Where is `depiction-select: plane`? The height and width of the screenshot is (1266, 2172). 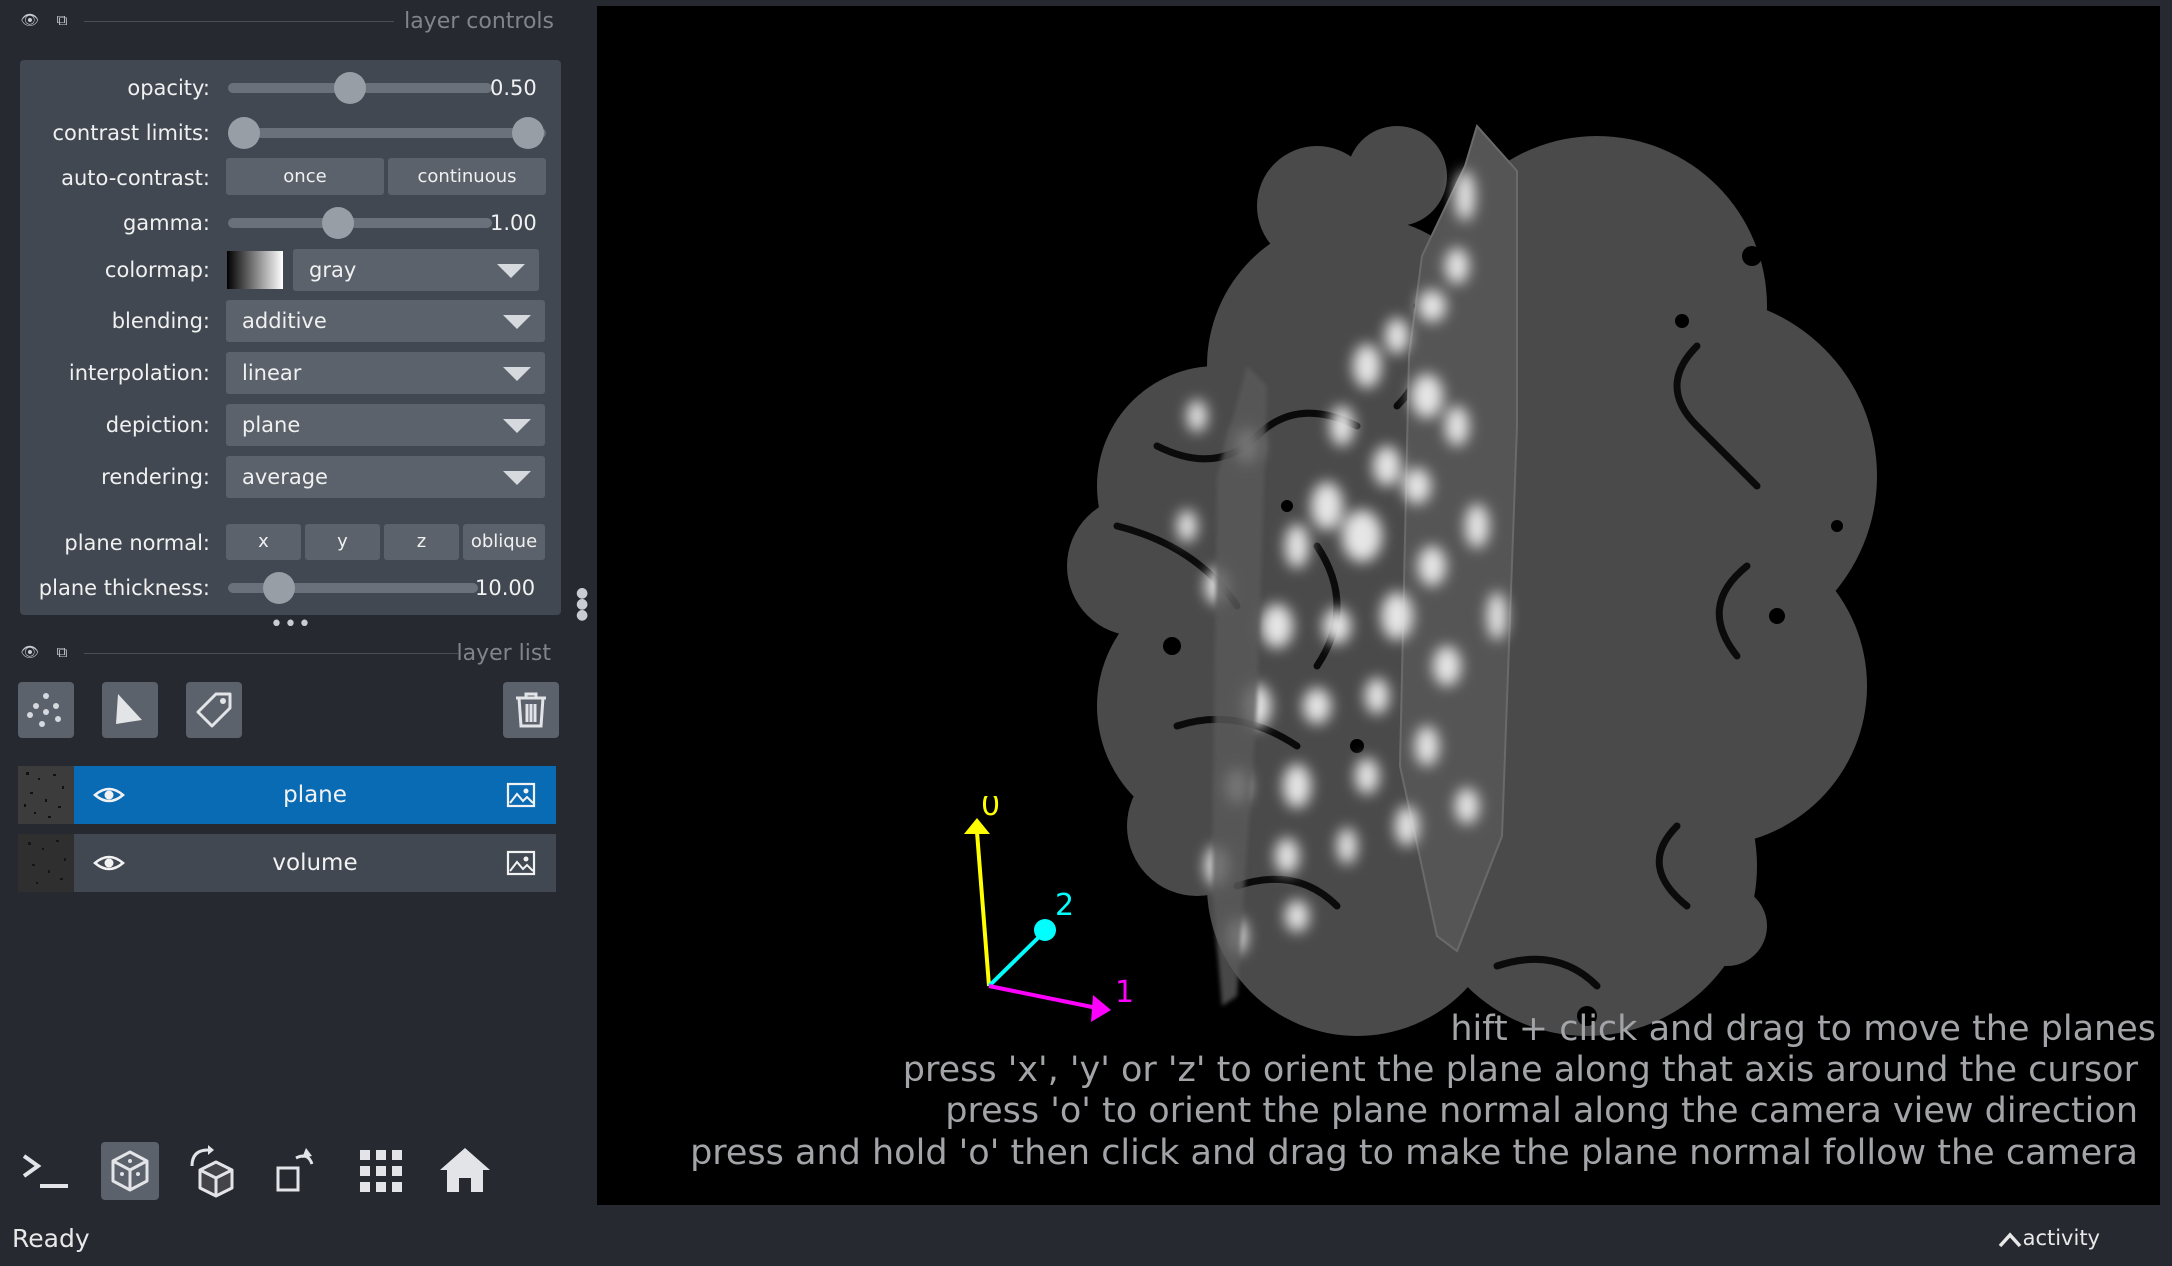
depiction-select: plane is located at coordinates (385, 425).